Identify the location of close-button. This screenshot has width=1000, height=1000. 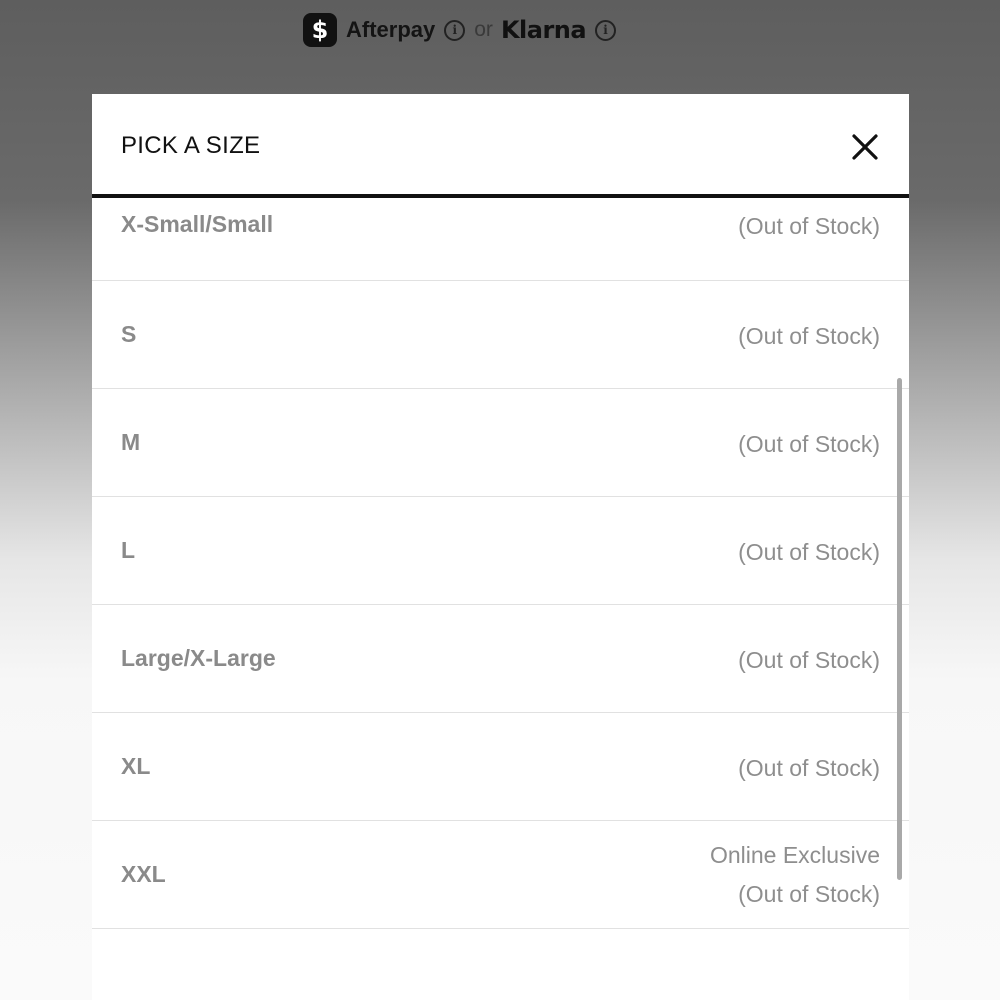
(865, 147).